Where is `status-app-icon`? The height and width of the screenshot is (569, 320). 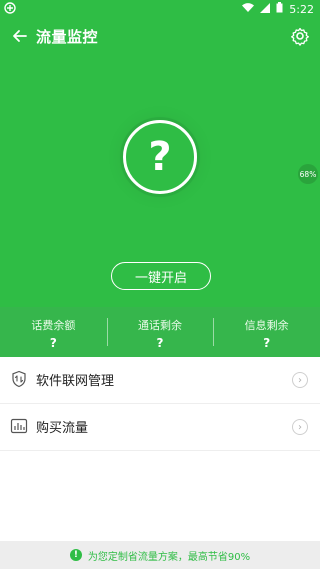
status-app-icon is located at coordinates (10, 9).